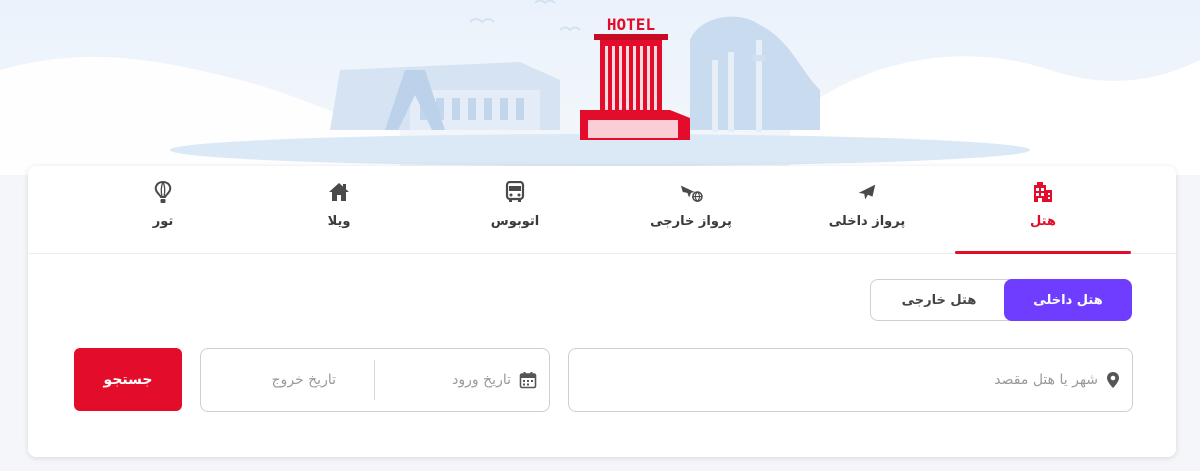 The width and height of the screenshot is (1200, 471). Describe the element at coordinates (163, 210) in the screenshot. I see `tab-tour: تور` at that location.